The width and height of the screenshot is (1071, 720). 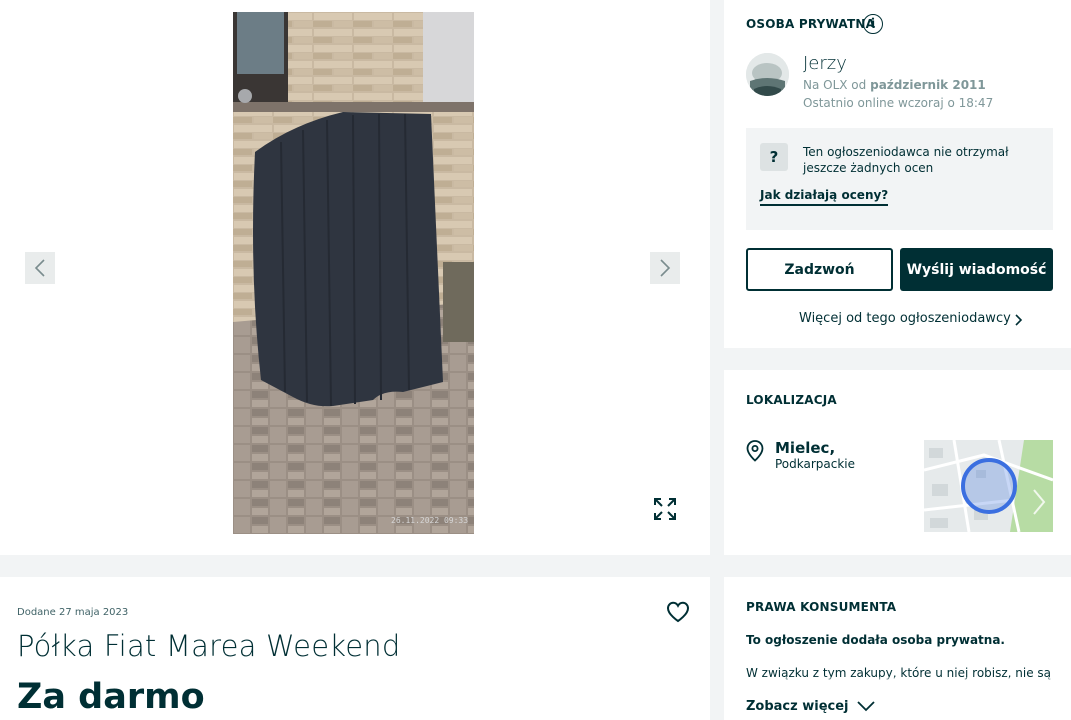 What do you see at coordinates (767, 74) in the screenshot?
I see `avatar` at bounding box center [767, 74].